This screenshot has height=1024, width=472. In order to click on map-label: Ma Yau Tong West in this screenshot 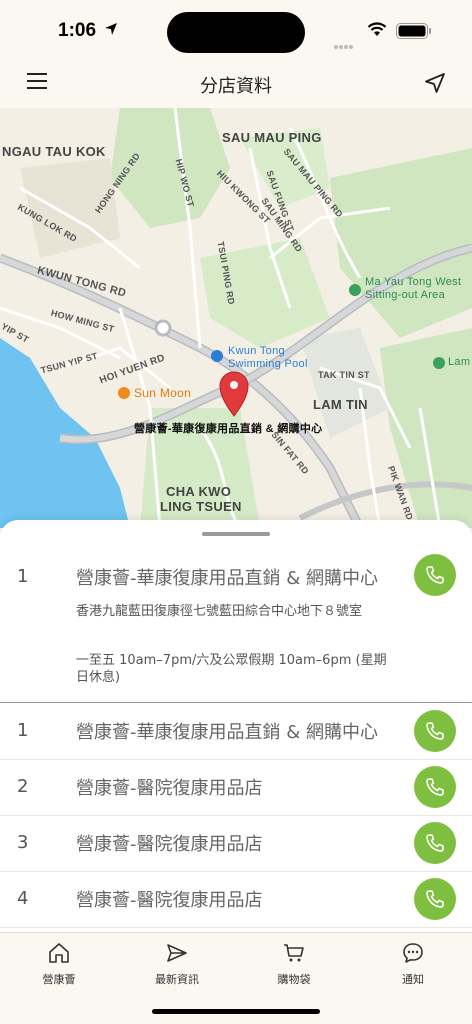, I will do `click(413, 282)`.